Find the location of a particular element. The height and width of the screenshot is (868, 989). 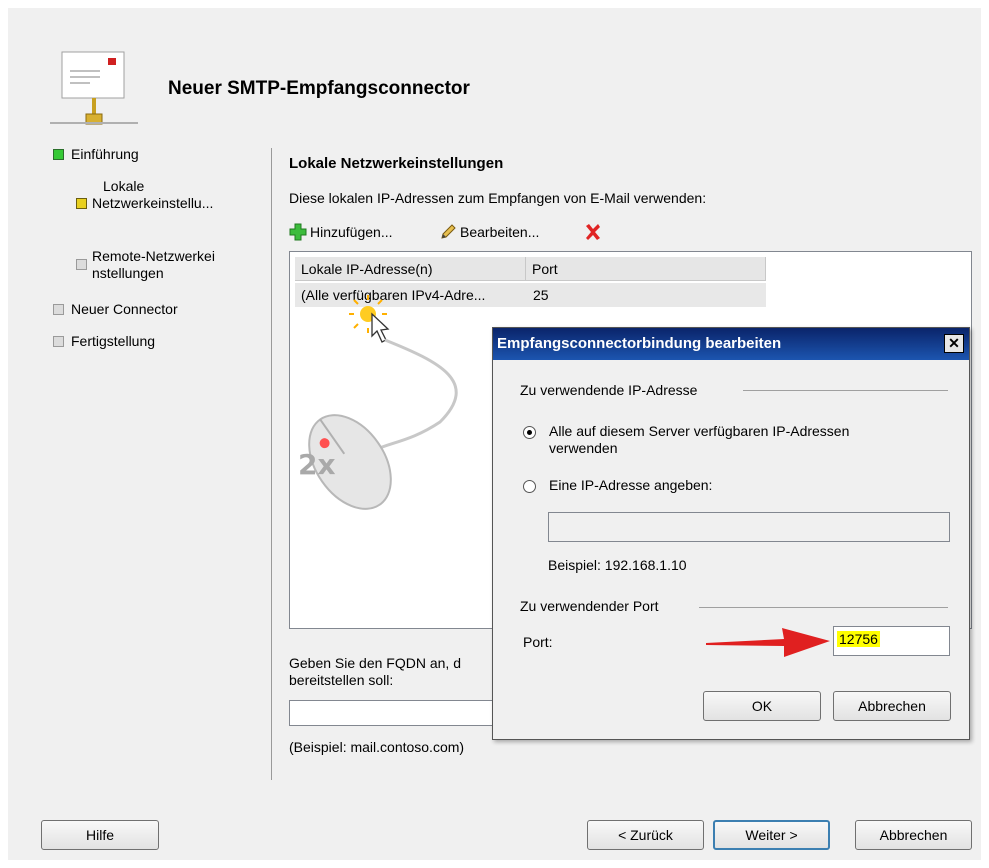

wizard-title: Neuer SMTP-Empfangsconnector is located at coordinates (319, 88).